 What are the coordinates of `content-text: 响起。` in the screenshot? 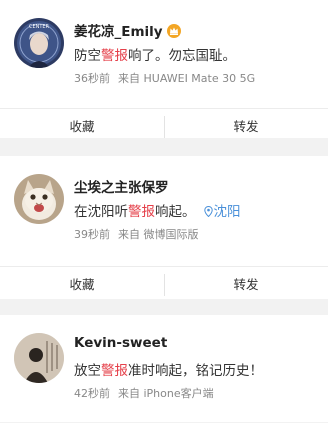 It's located at (175, 212).